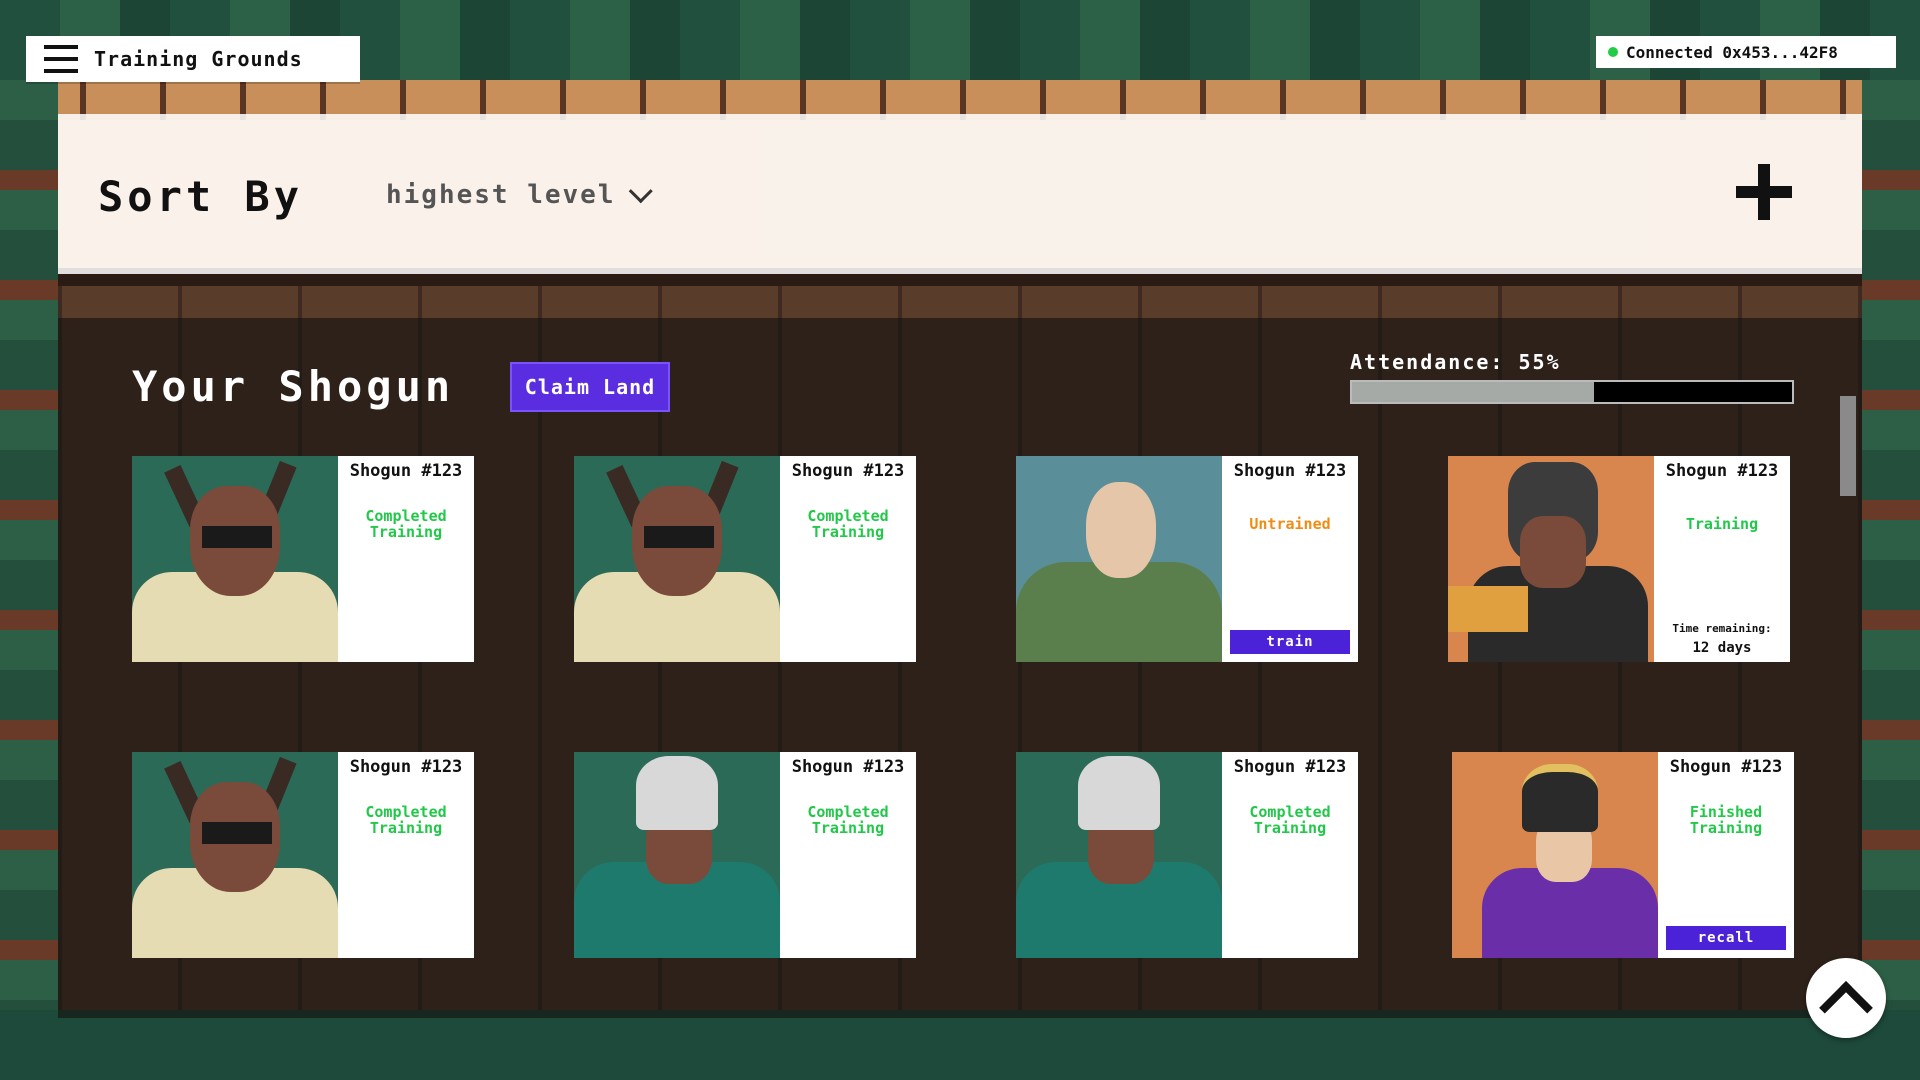 The width and height of the screenshot is (1920, 1080). What do you see at coordinates (1473, 392) in the screenshot?
I see `attendance-bar-fill` at bounding box center [1473, 392].